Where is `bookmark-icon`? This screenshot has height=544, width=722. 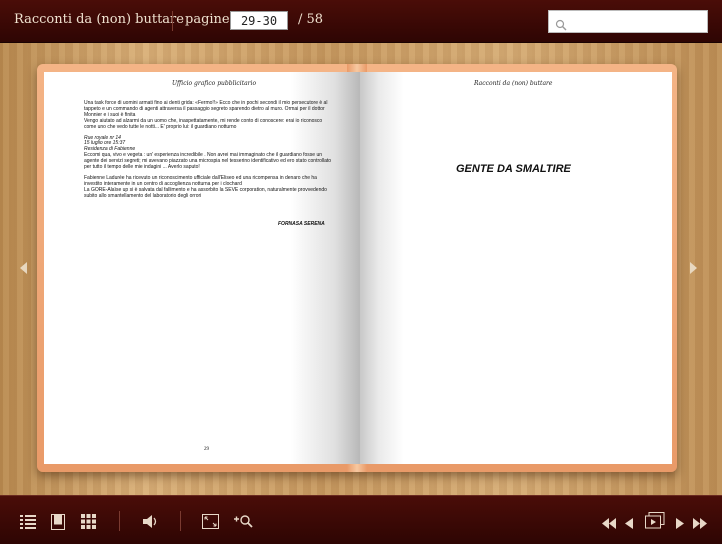
bookmark-icon is located at coordinates (58, 524).